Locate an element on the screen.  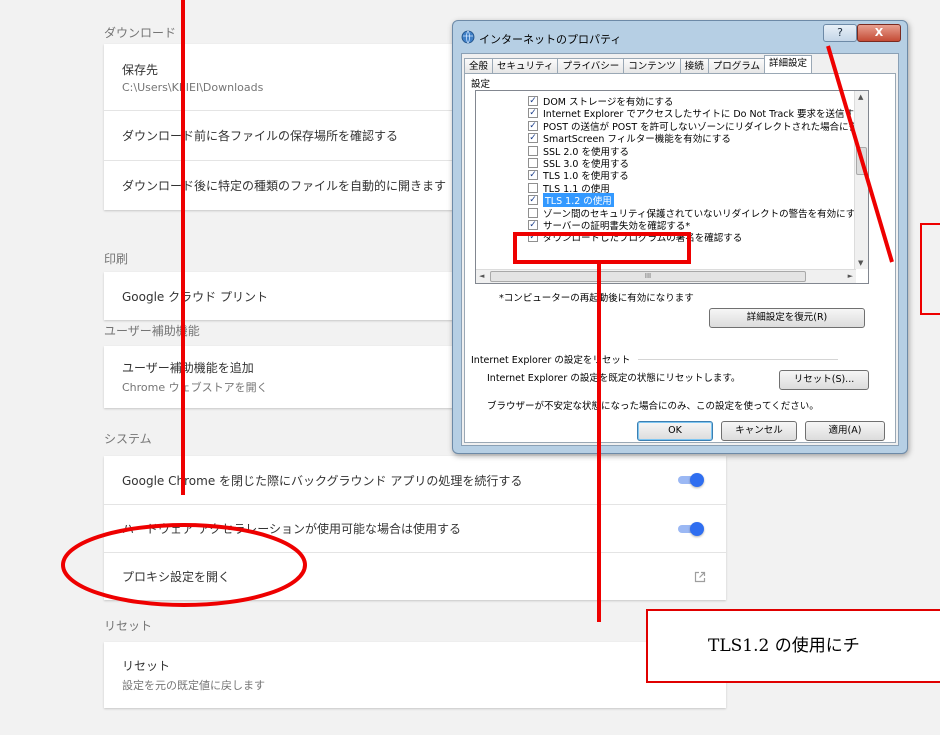
annotation-arrow-line-tab is located at coordinates (860, 154).